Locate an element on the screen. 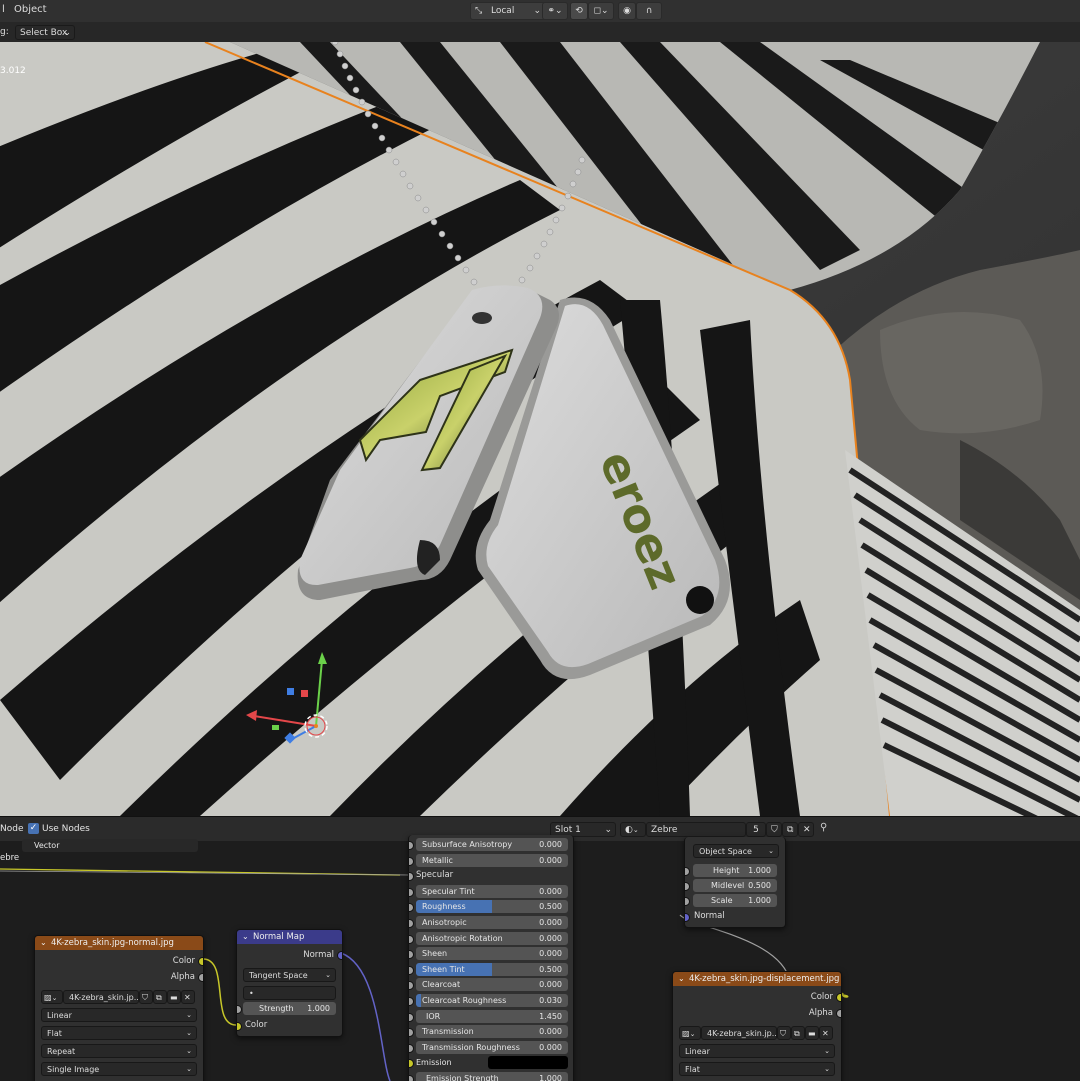  unlink-material-button: ✕ is located at coordinates (806, 829).